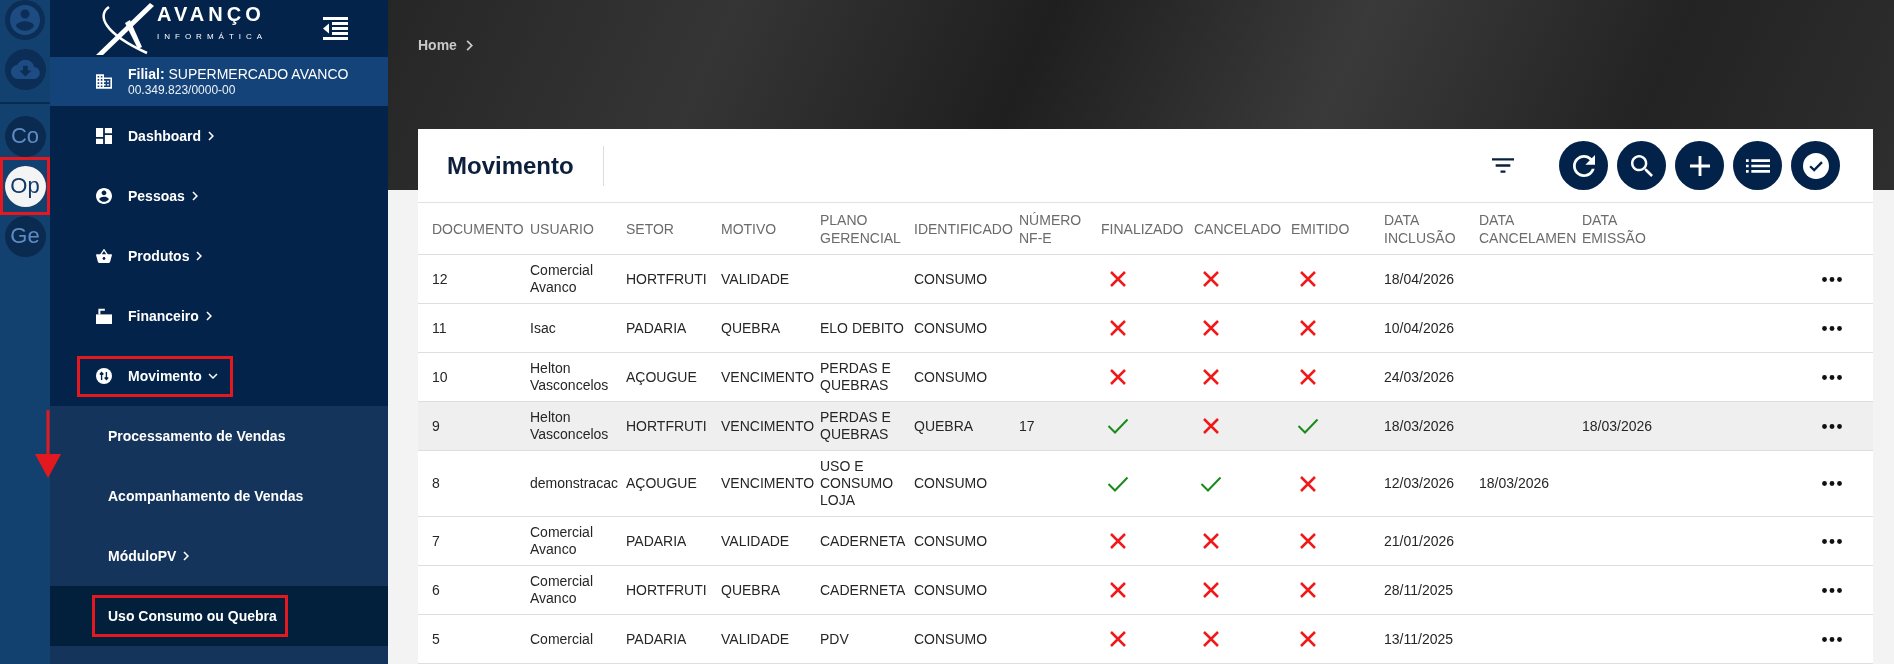 This screenshot has width=1894, height=664. What do you see at coordinates (510, 165) in the screenshot?
I see `page-title: Movimento` at bounding box center [510, 165].